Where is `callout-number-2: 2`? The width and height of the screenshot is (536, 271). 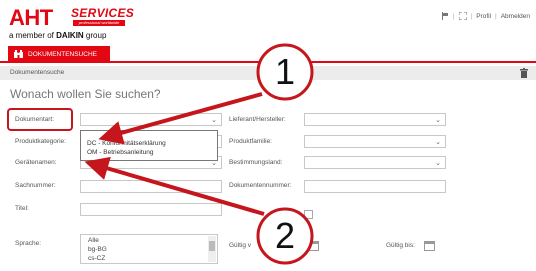 callout-number-2: 2 is located at coordinates (285, 235).